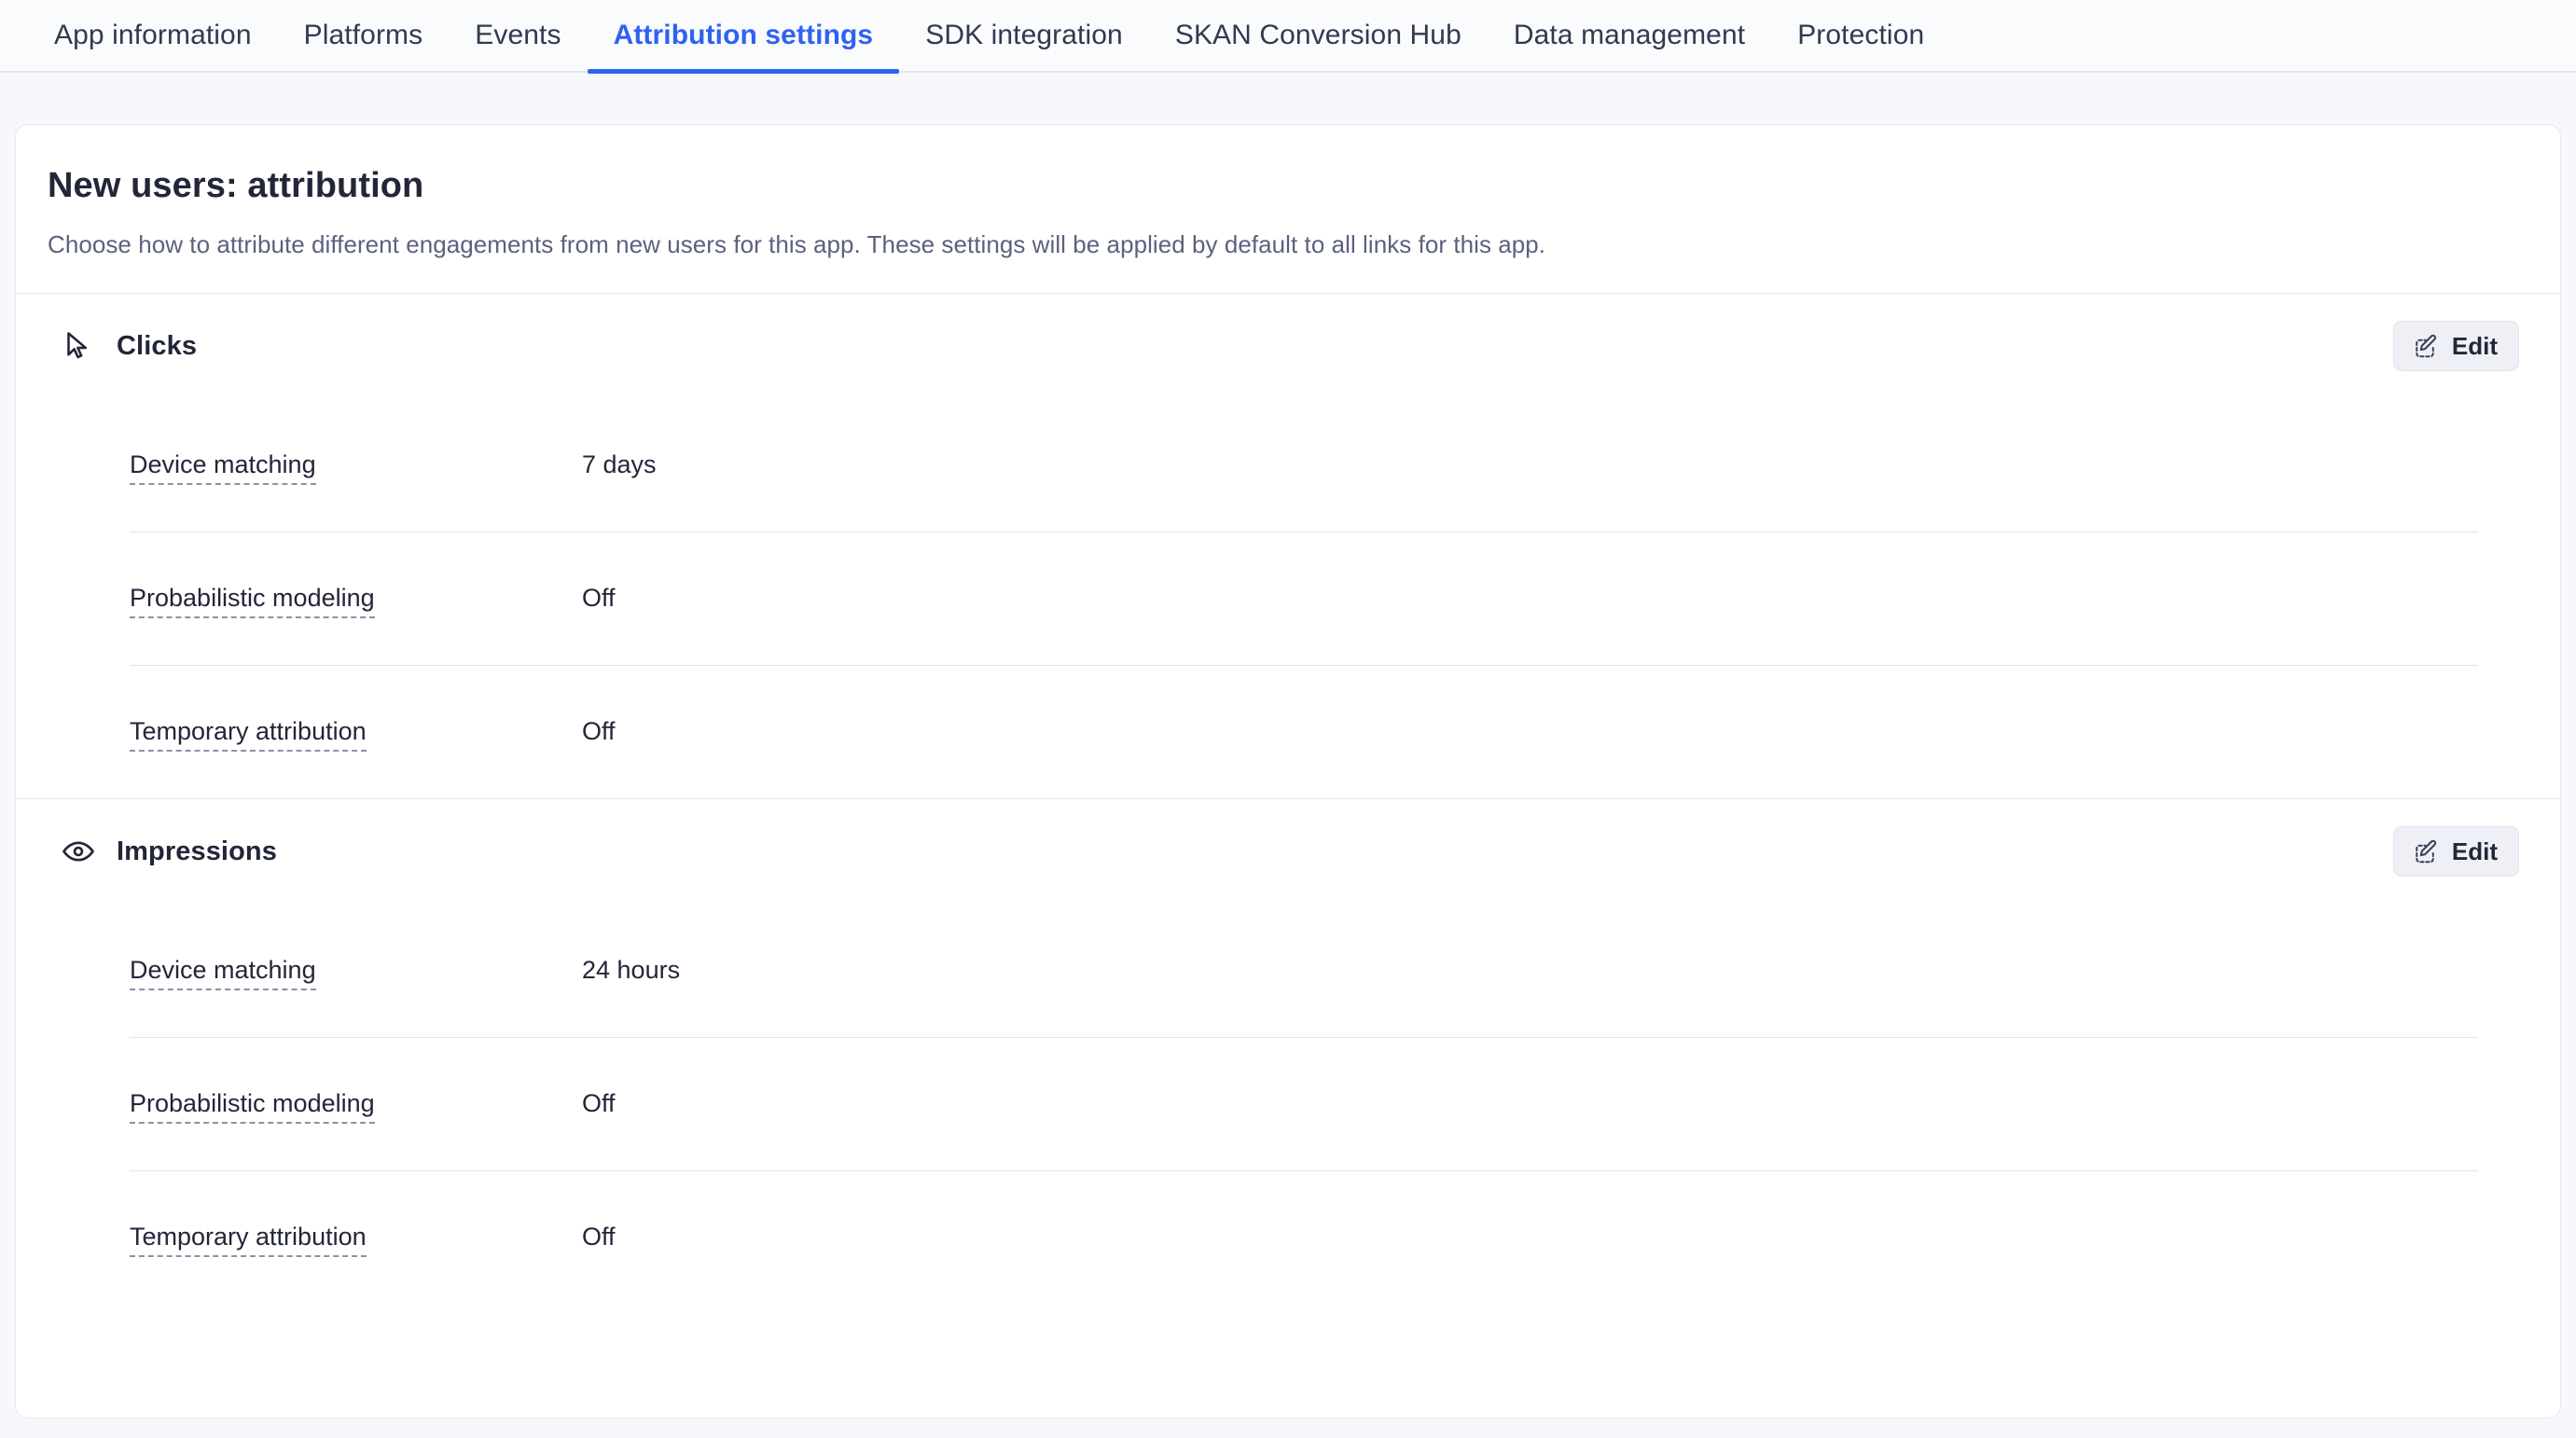 The width and height of the screenshot is (2576, 1438). Describe the element at coordinates (364, 36) in the screenshot. I see `tab-platforms: Platforms` at that location.